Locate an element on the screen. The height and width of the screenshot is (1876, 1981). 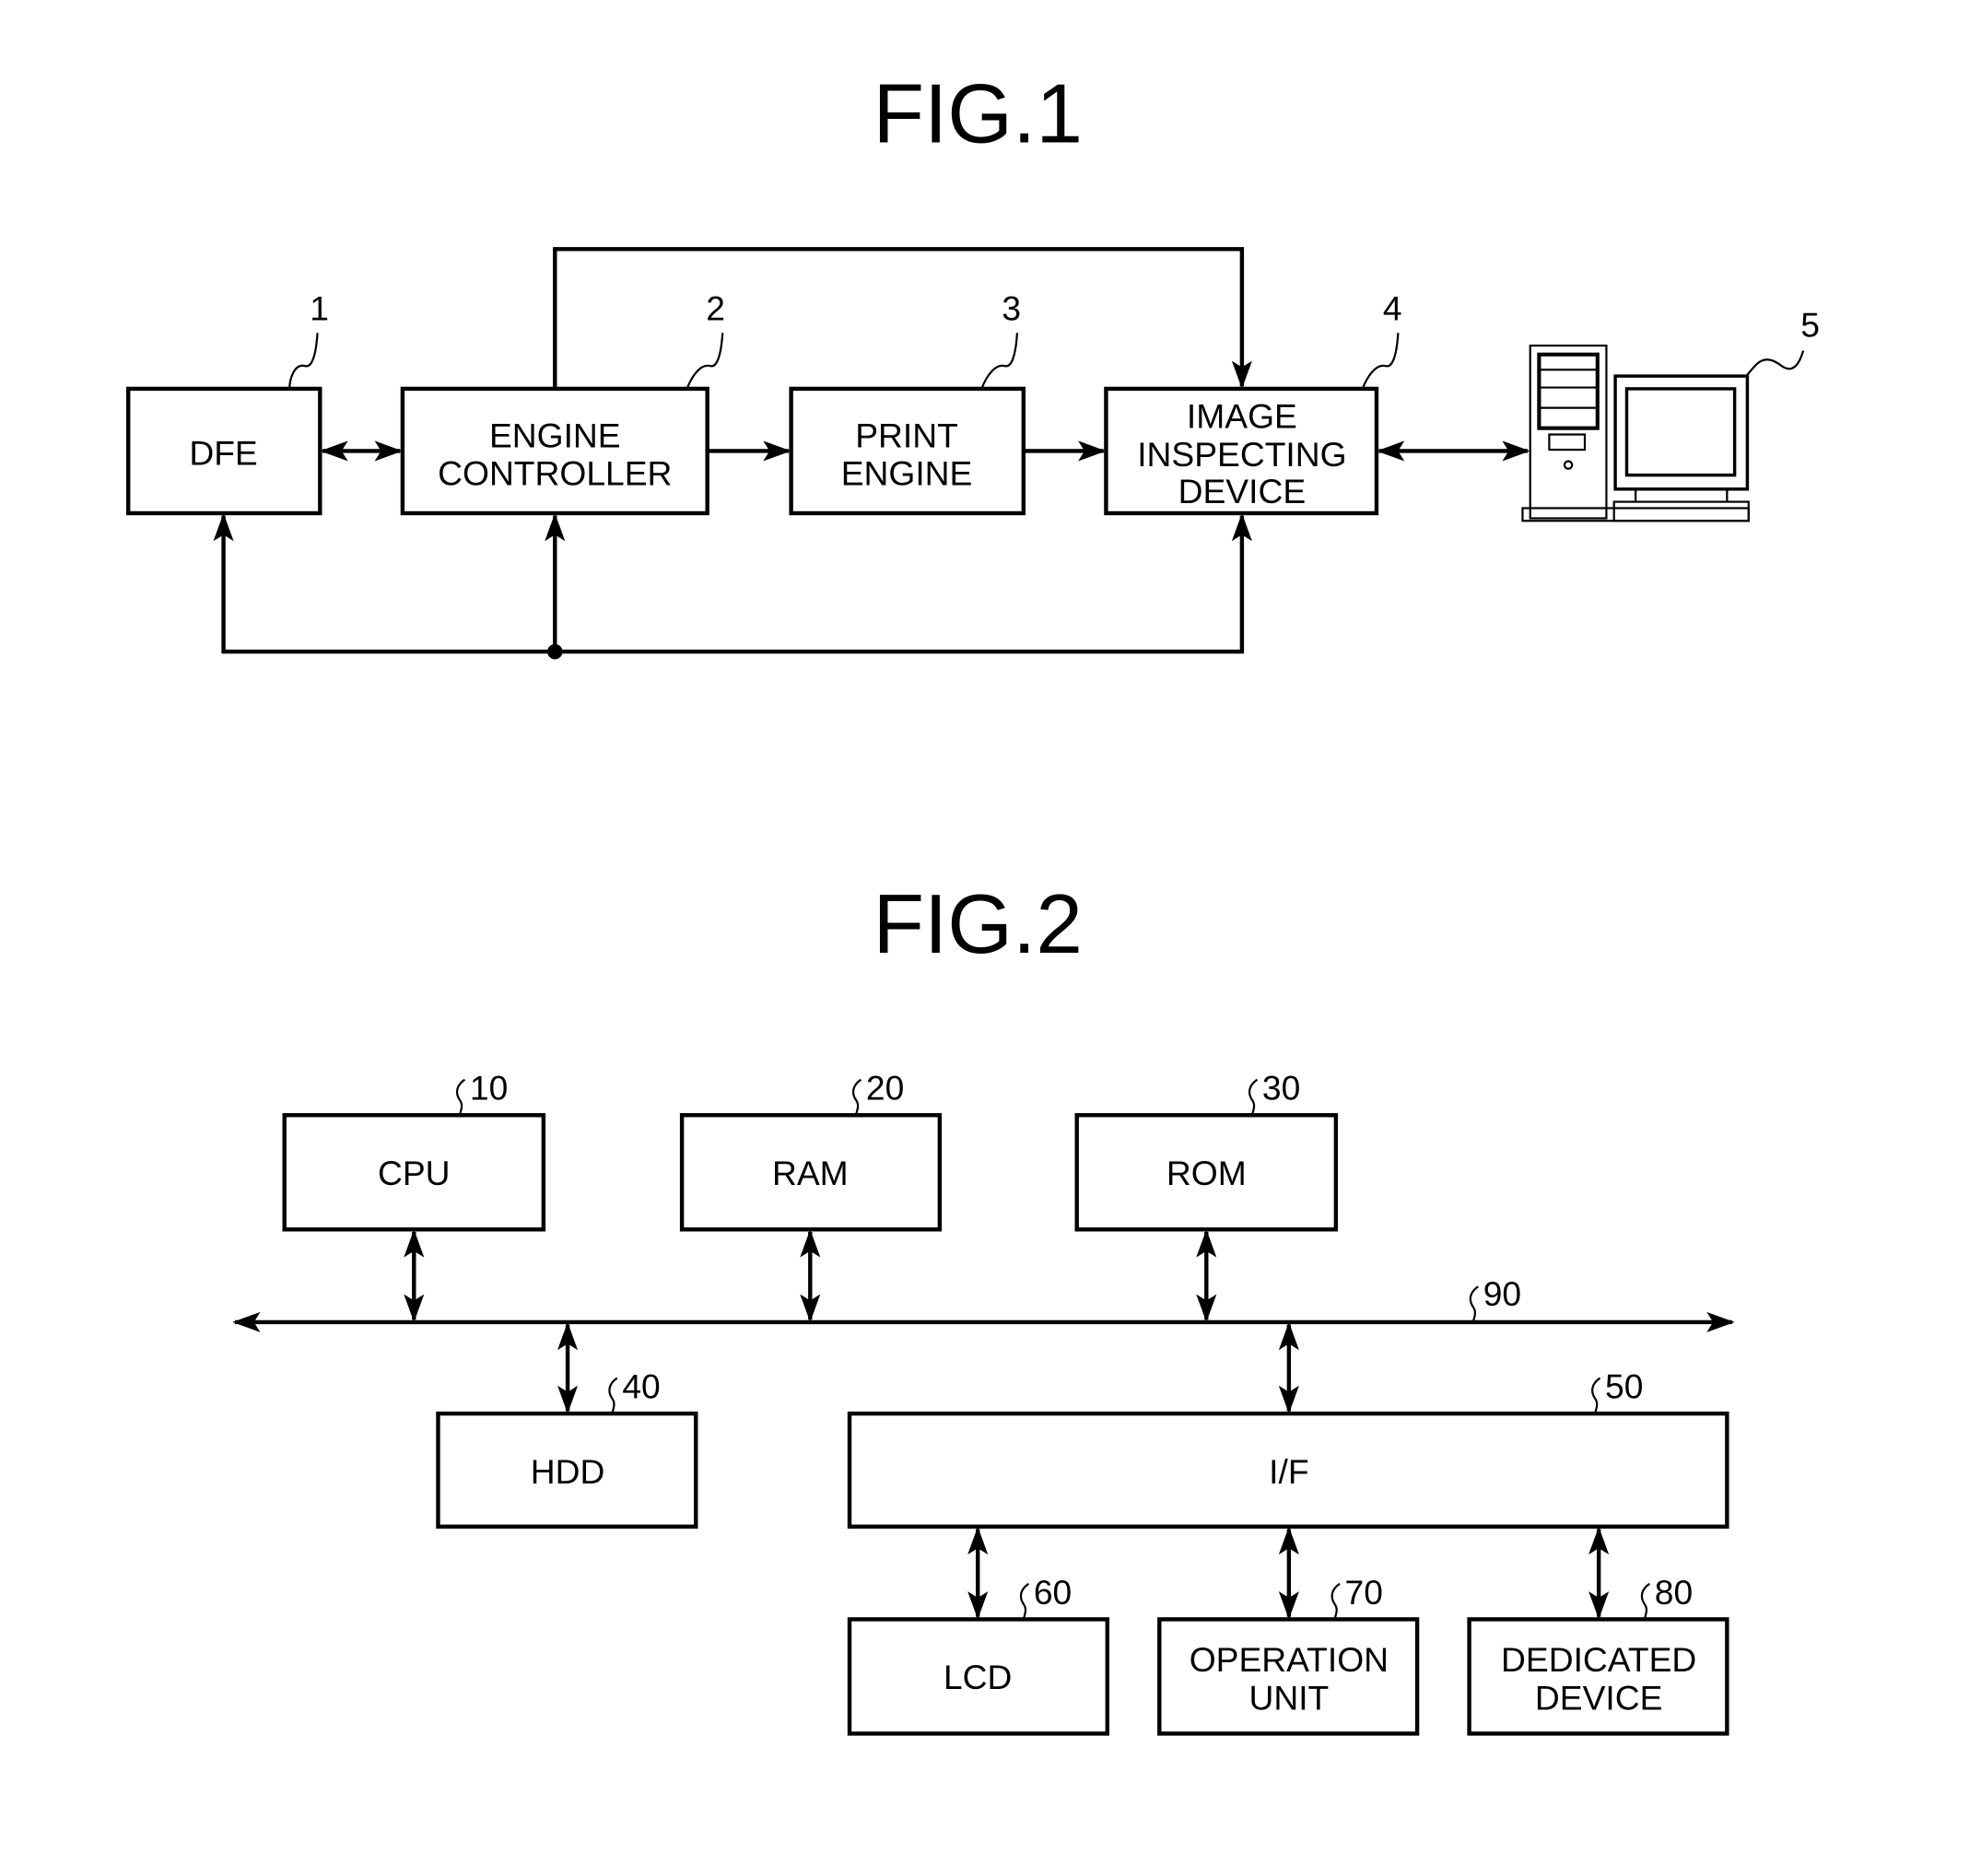
ref-3-leader is located at coordinates (1000, 361).